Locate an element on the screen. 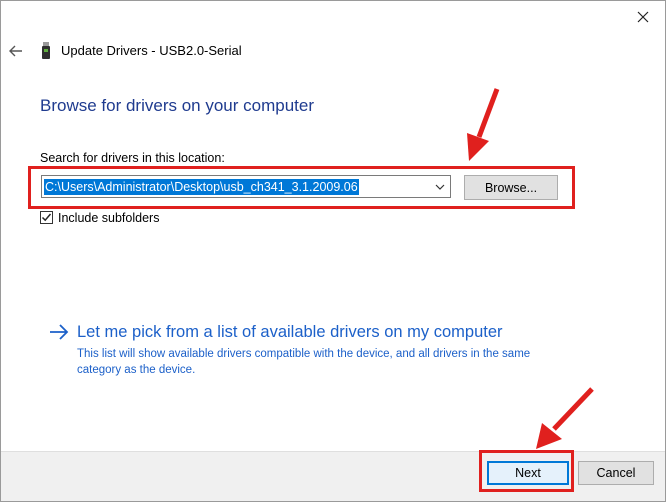 This screenshot has width=666, height=502. next-button: Next is located at coordinates (528, 473).